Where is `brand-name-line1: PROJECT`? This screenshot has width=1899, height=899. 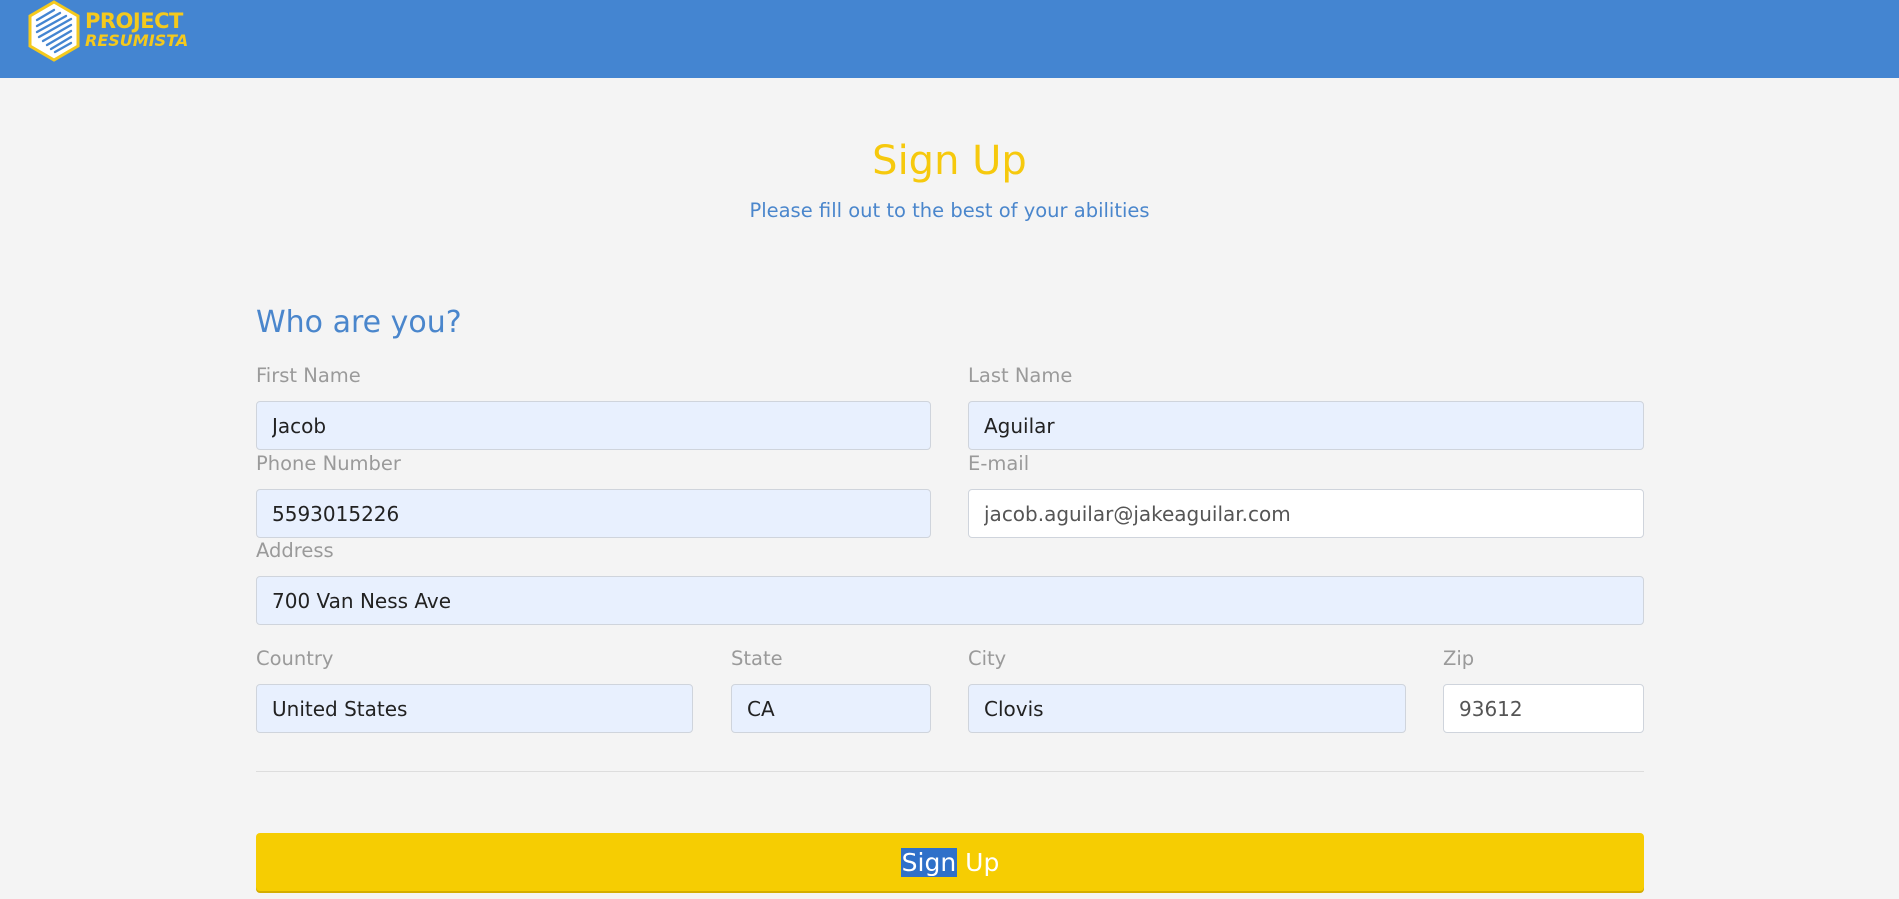
brand-name-line1: PROJECT is located at coordinates (134, 20).